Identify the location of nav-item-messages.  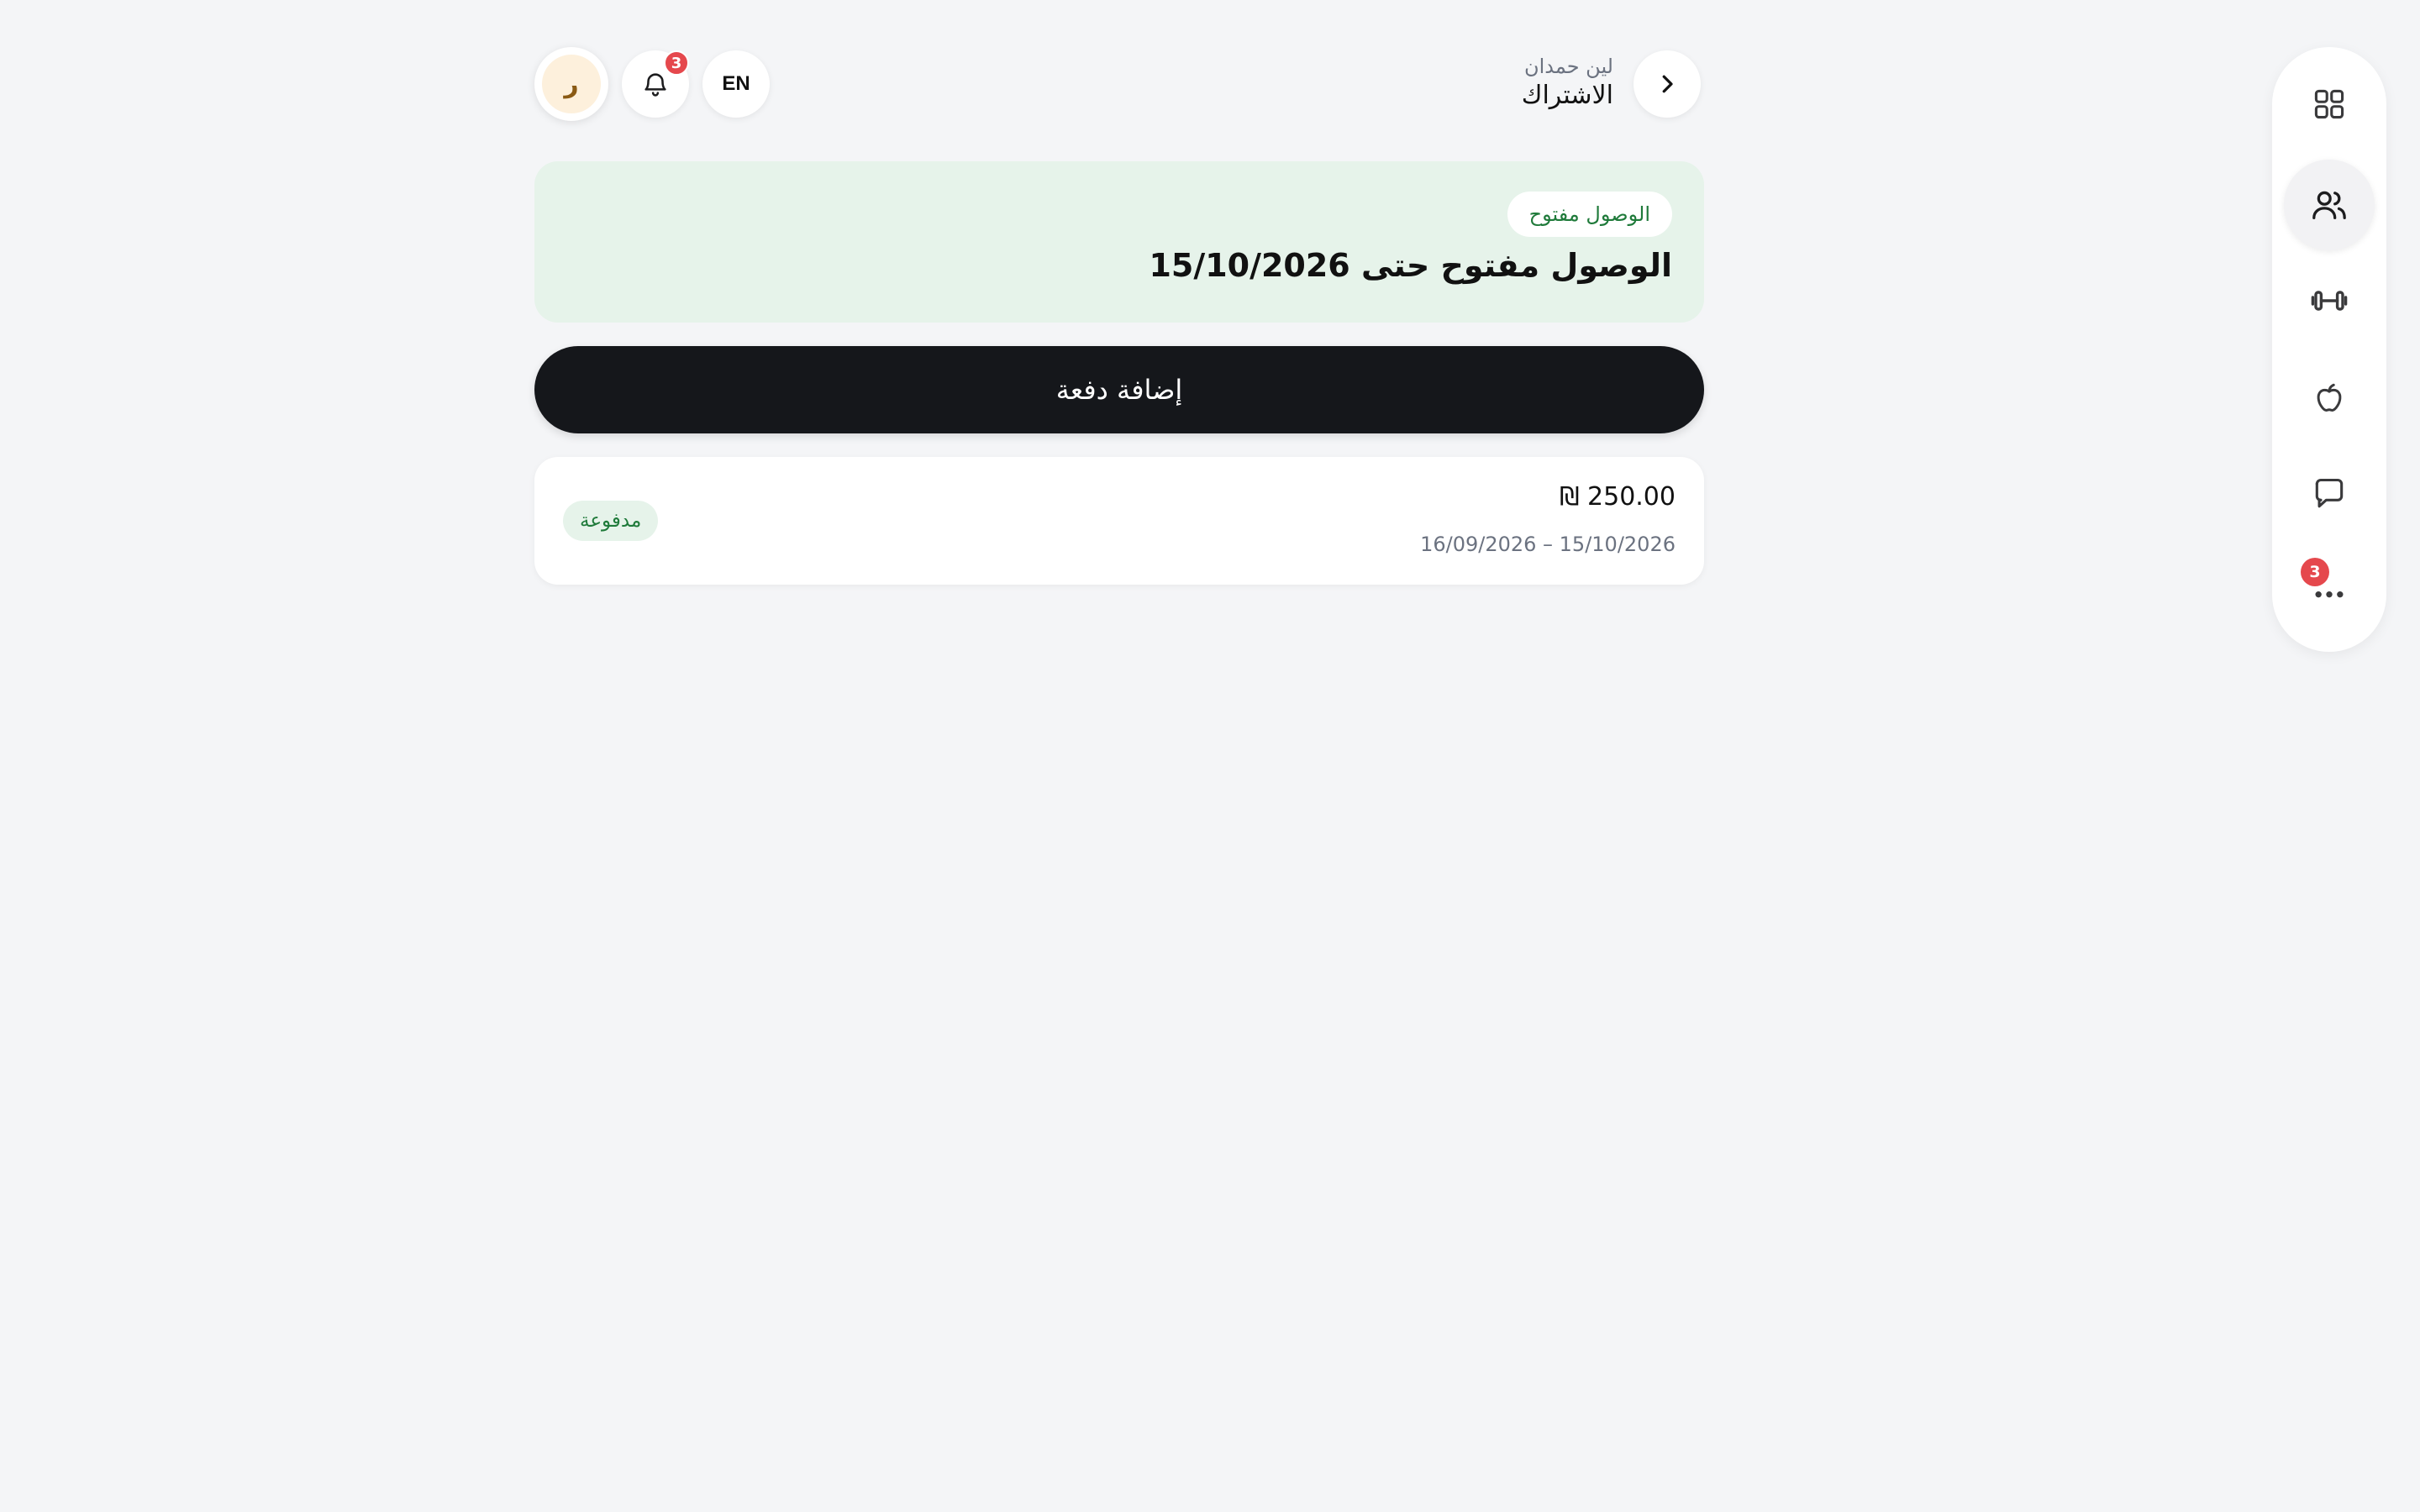
(2329, 494).